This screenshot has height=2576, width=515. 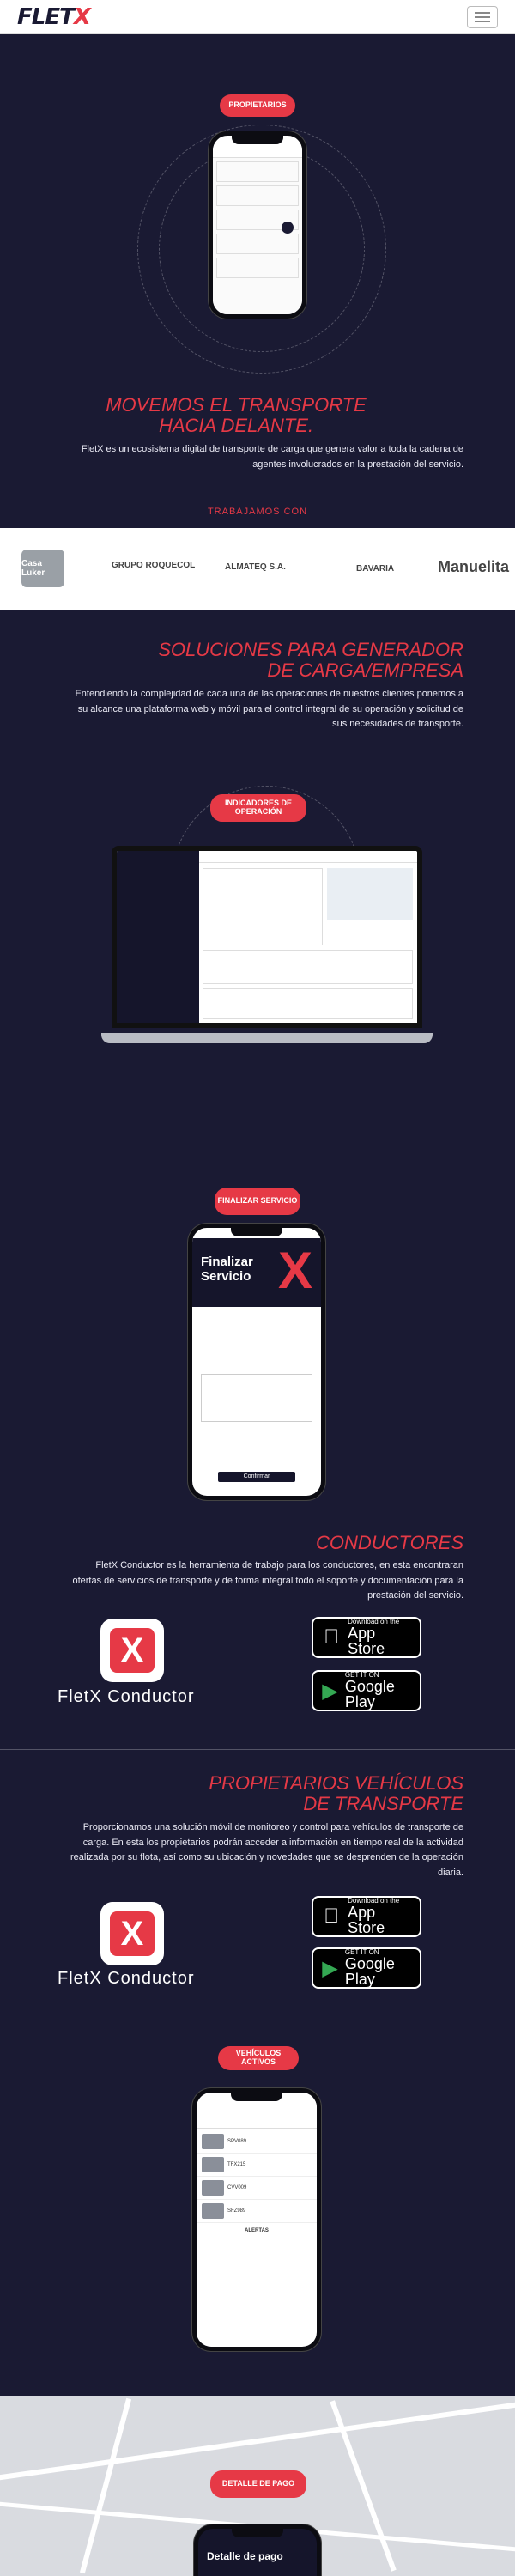 I want to click on vehicle-row: SFZ989, so click(x=257, y=2211).